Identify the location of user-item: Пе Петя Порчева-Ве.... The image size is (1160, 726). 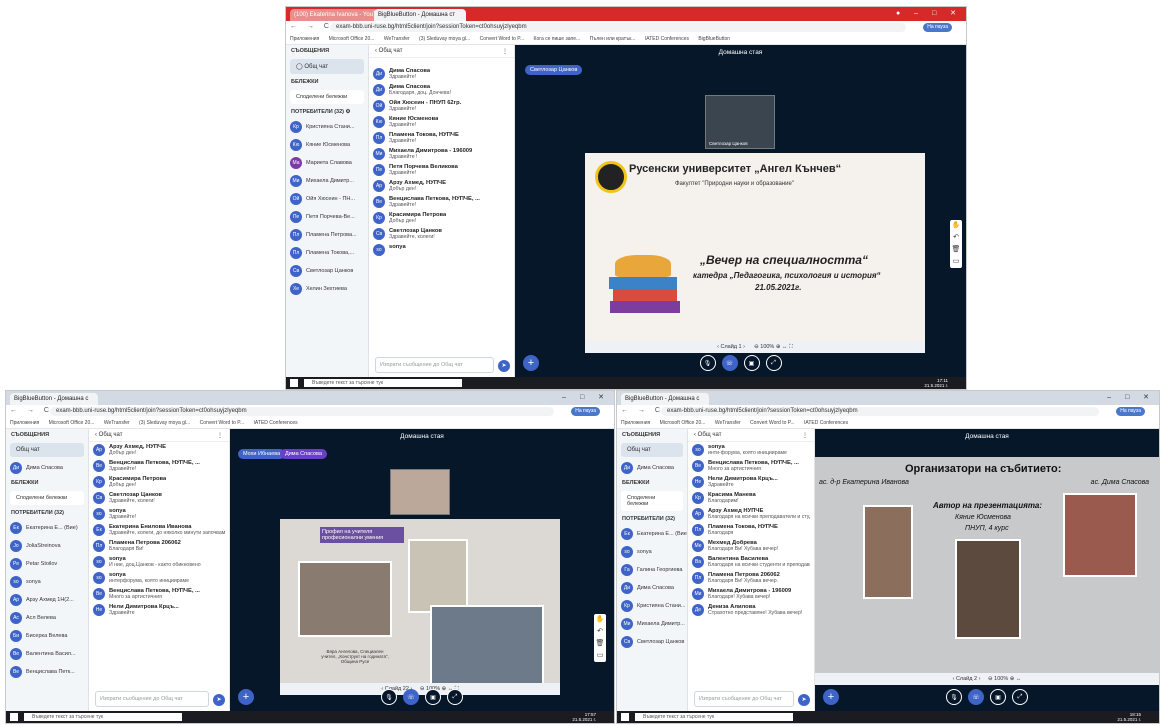
(327, 217).